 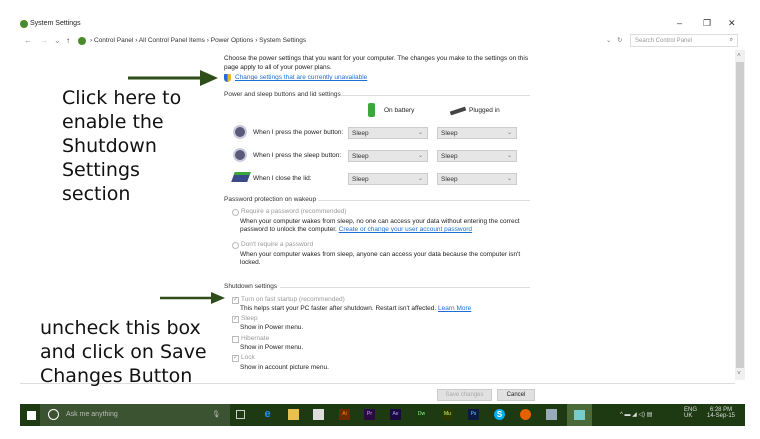 What do you see at coordinates (92, 414) in the screenshot?
I see `search-placeholder: Ask me anything` at bounding box center [92, 414].